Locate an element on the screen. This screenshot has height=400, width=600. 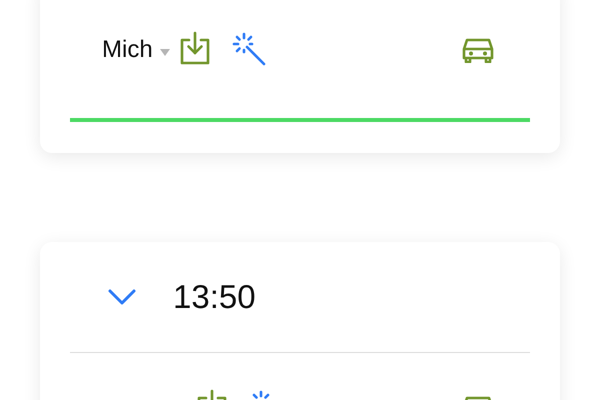
magic-wand-icon is located at coordinates (250, 50).